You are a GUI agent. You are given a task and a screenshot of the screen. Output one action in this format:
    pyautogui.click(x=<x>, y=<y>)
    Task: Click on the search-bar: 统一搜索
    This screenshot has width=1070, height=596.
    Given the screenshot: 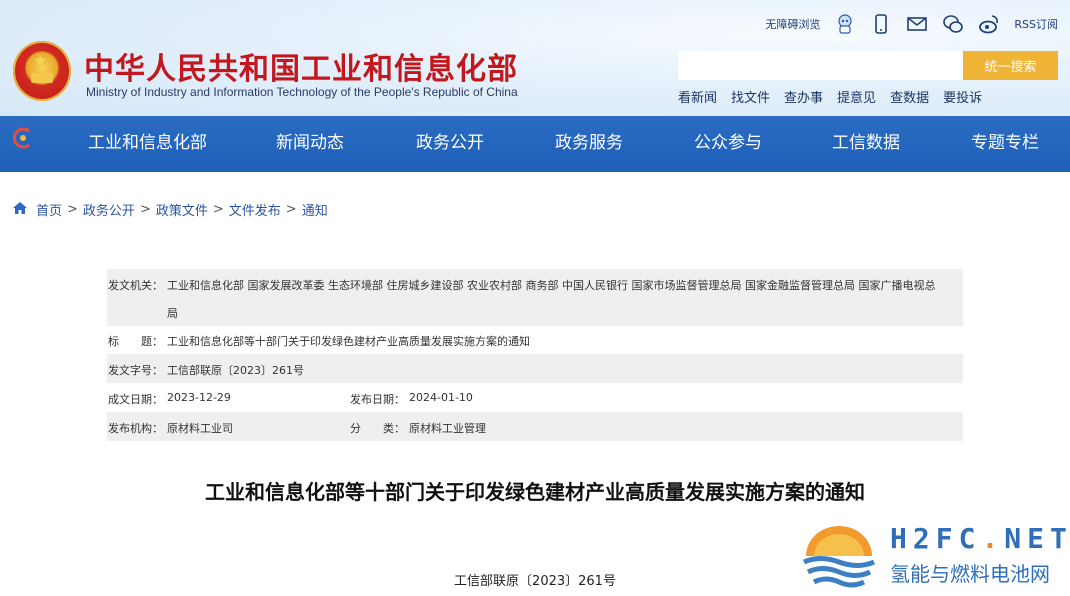 What is the action you would take?
    pyautogui.click(x=868, y=65)
    